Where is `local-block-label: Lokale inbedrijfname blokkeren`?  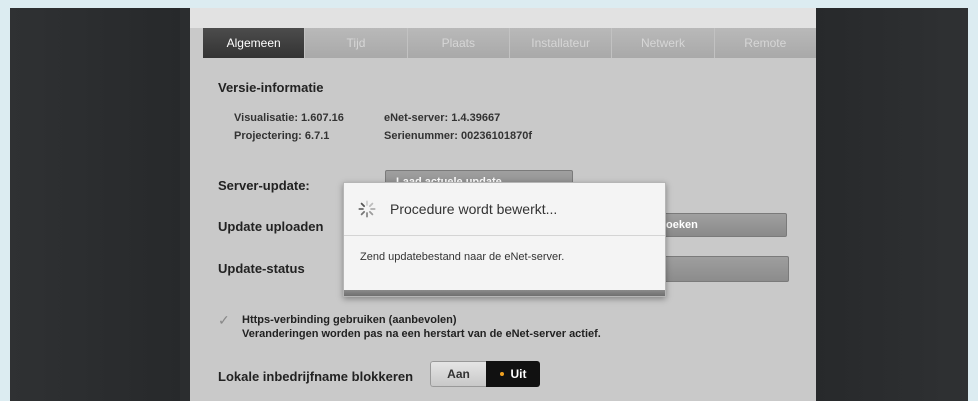
local-block-label: Lokale inbedrijfname blokkeren is located at coordinates (316, 376).